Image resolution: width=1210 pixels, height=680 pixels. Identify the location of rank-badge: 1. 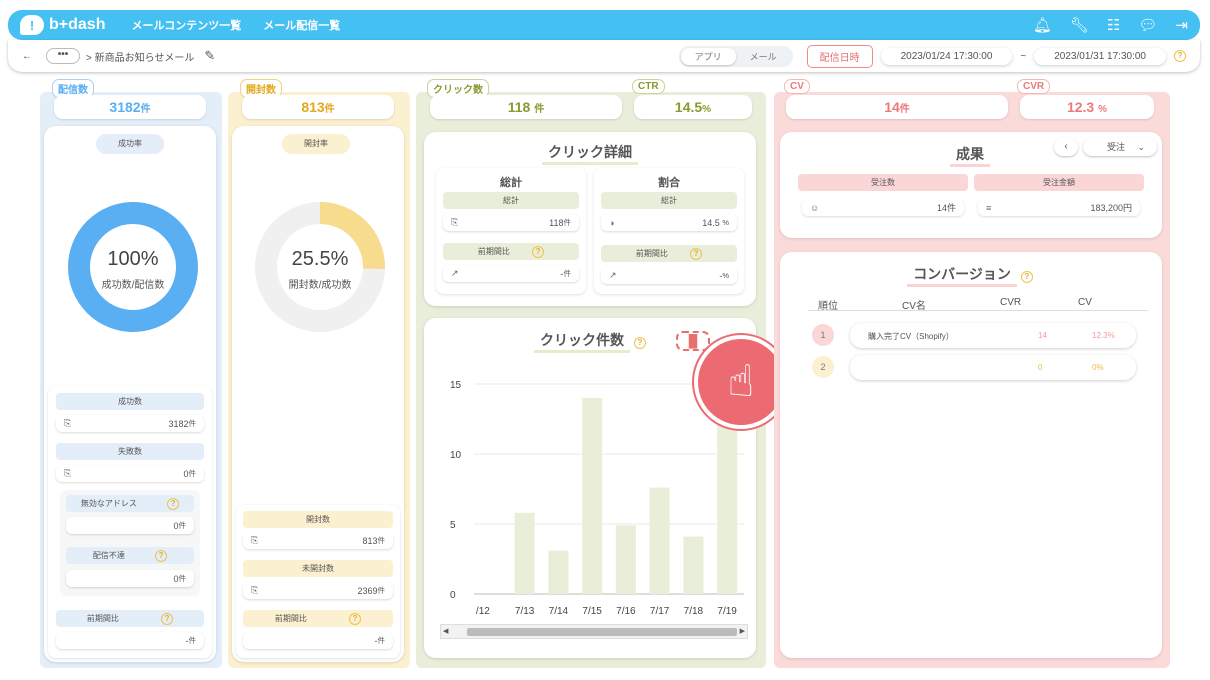
(823, 335).